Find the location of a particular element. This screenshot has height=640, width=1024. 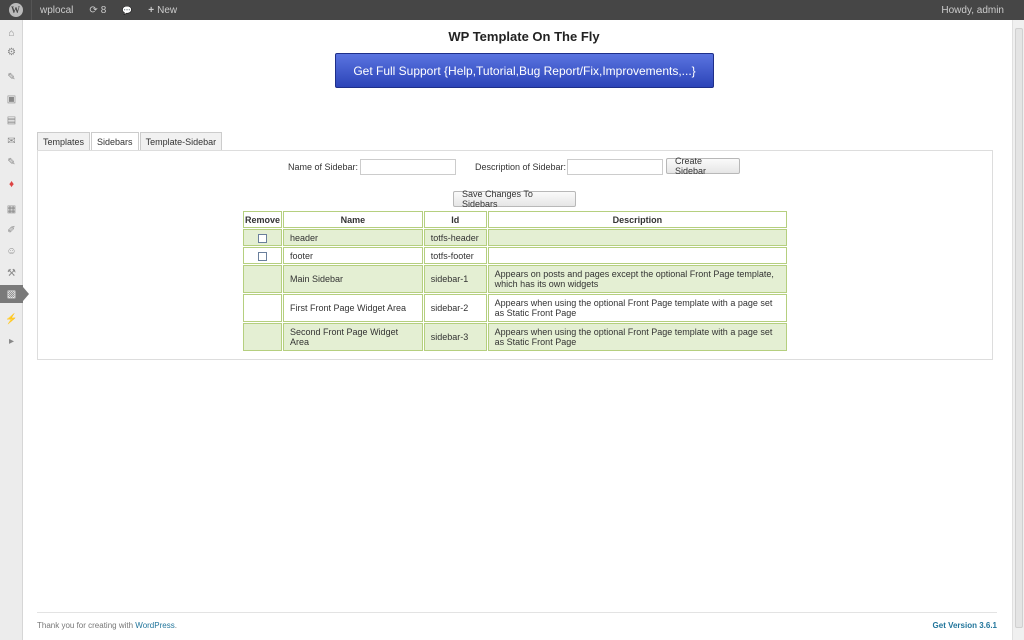

plugin-extra-icon: ⚡ is located at coordinates (11, 319).